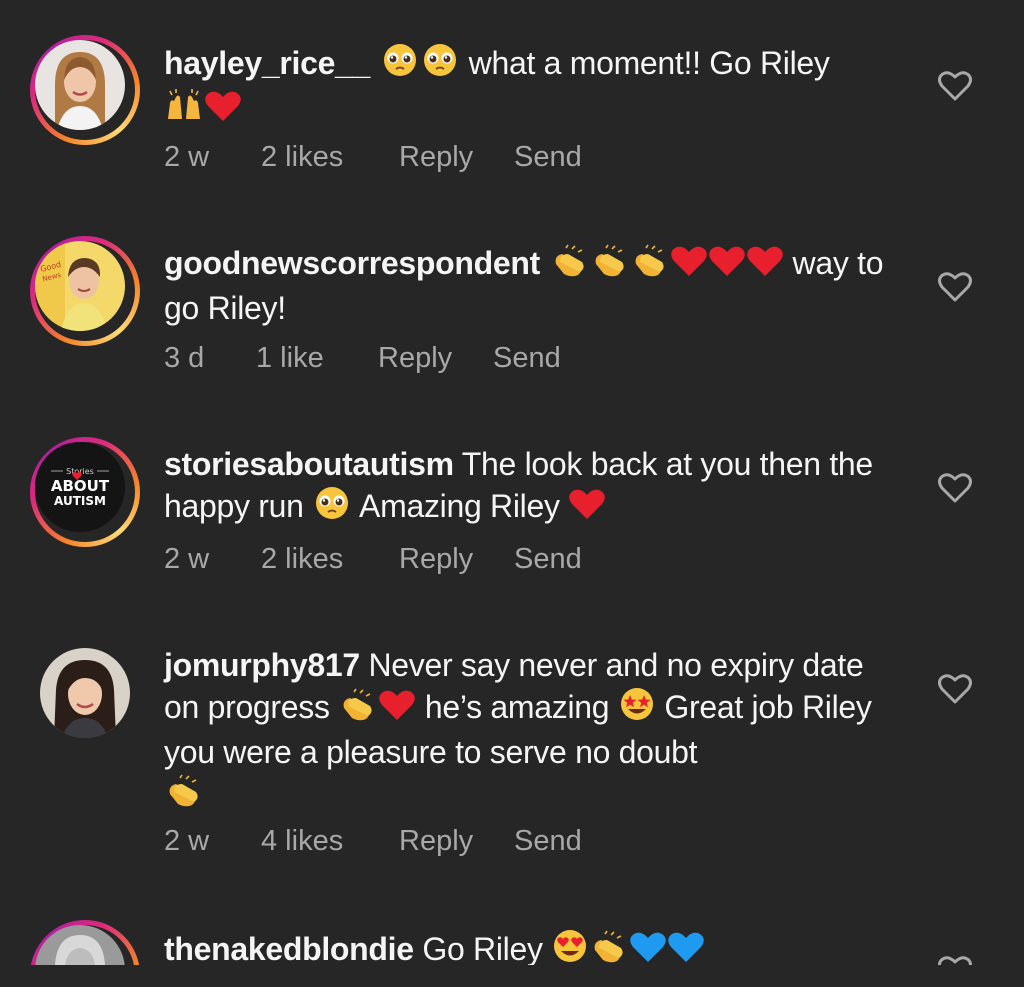 Image resolution: width=1024 pixels, height=987 pixels. I want to click on logo-text-bottom: AUTISM, so click(80, 501).